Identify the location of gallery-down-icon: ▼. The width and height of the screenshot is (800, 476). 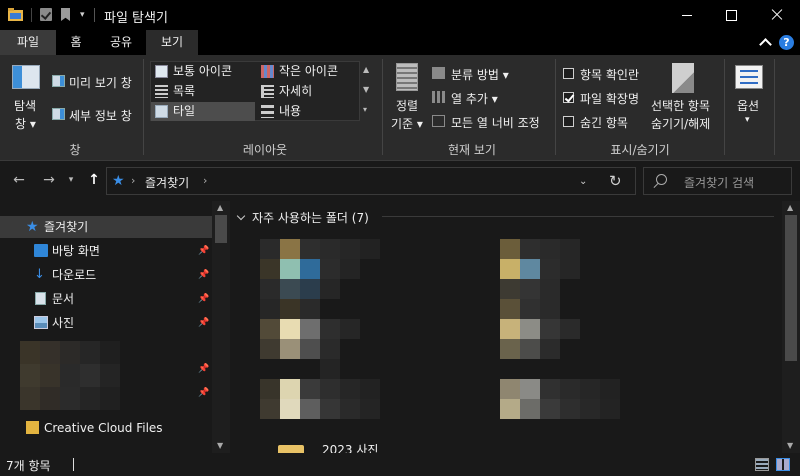
(366, 89).